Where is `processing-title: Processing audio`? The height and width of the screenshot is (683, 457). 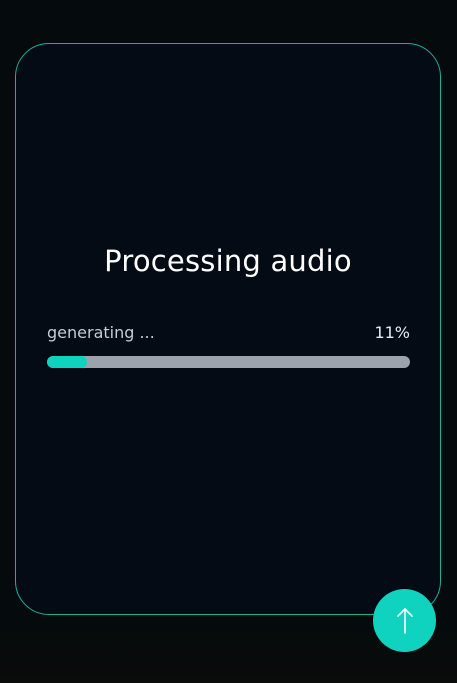 processing-title: Processing audio is located at coordinates (228, 261).